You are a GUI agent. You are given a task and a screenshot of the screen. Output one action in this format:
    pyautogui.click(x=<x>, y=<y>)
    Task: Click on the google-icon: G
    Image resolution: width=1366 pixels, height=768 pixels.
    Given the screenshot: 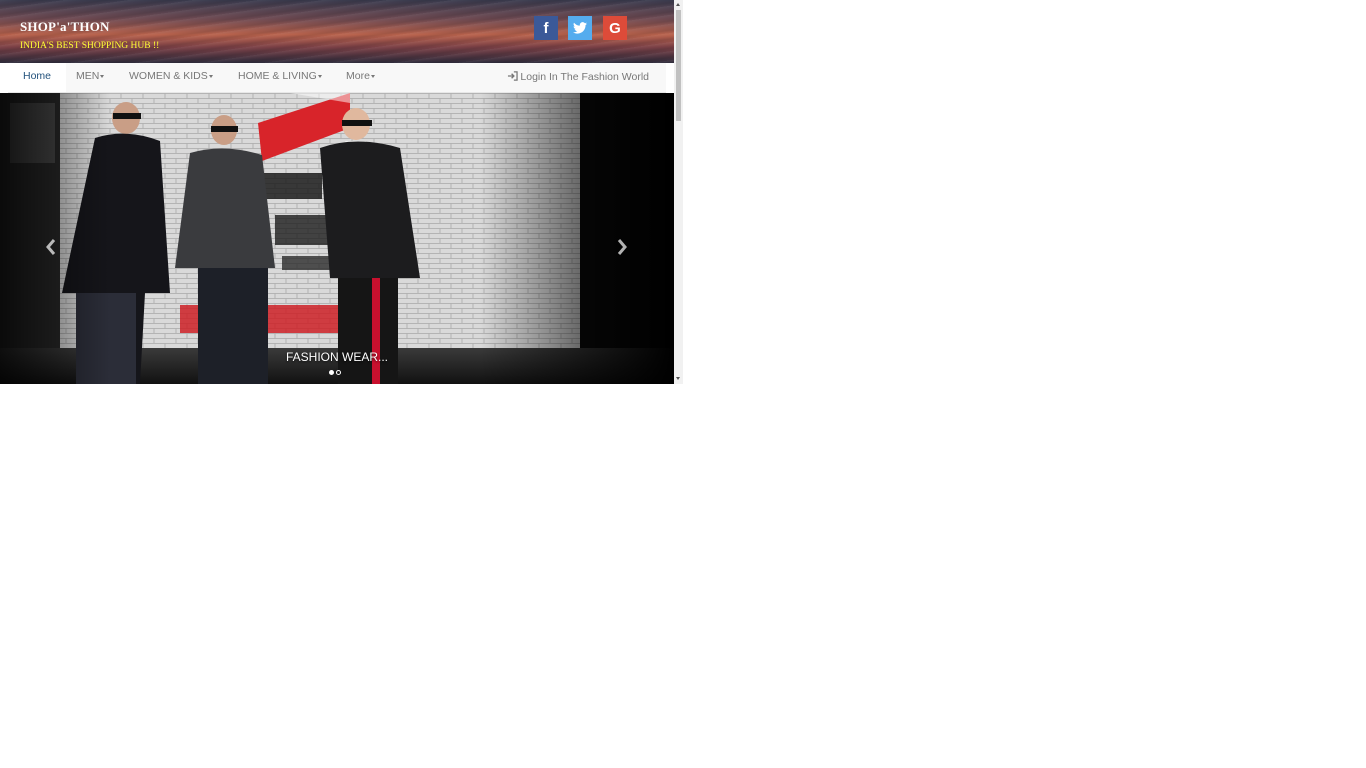 What is the action you would take?
    pyautogui.click(x=615, y=28)
    